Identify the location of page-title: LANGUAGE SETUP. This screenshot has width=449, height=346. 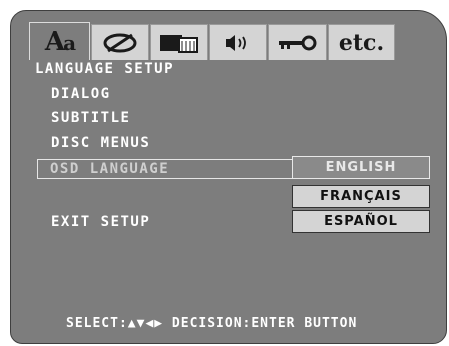
(105, 69).